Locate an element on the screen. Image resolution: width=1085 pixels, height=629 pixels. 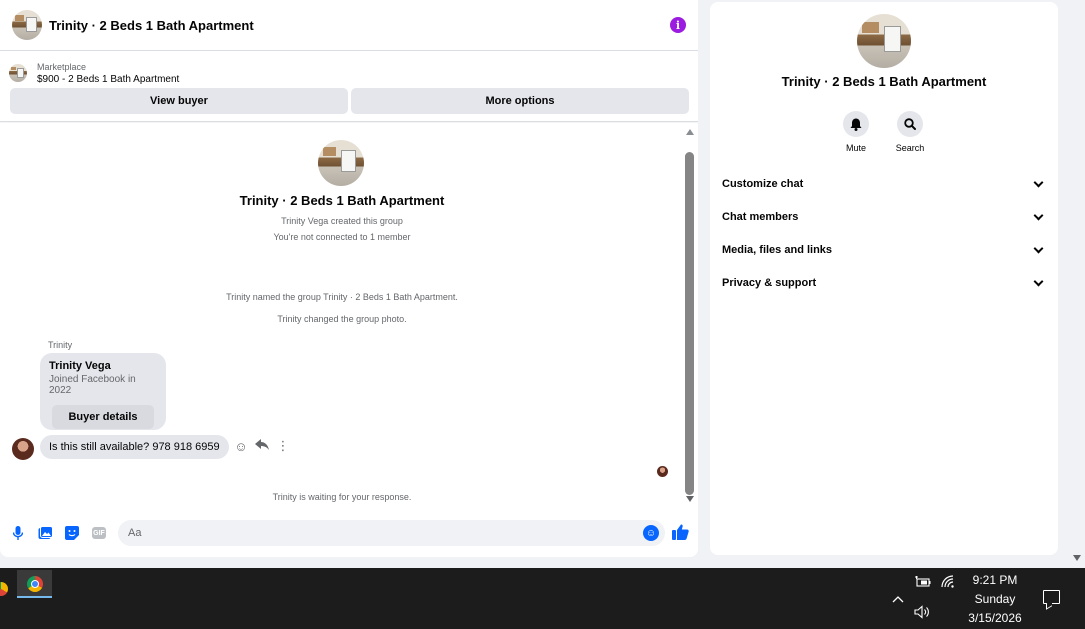
section-label: Chat members is located at coordinates (760, 217).